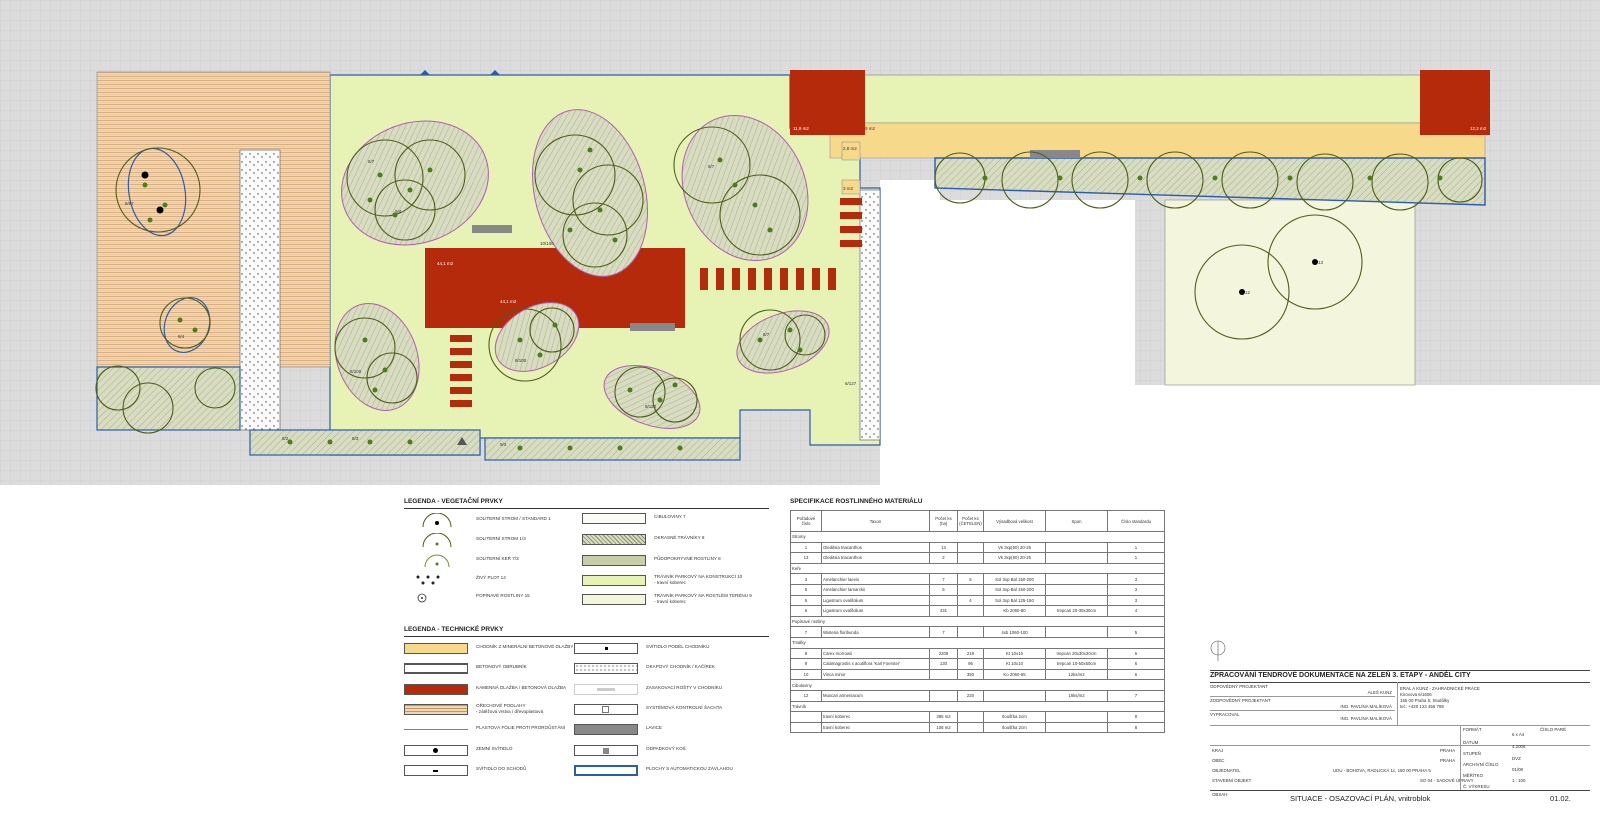 The width and height of the screenshot is (1600, 826). I want to click on spec-cell: 2, so click(943, 558).